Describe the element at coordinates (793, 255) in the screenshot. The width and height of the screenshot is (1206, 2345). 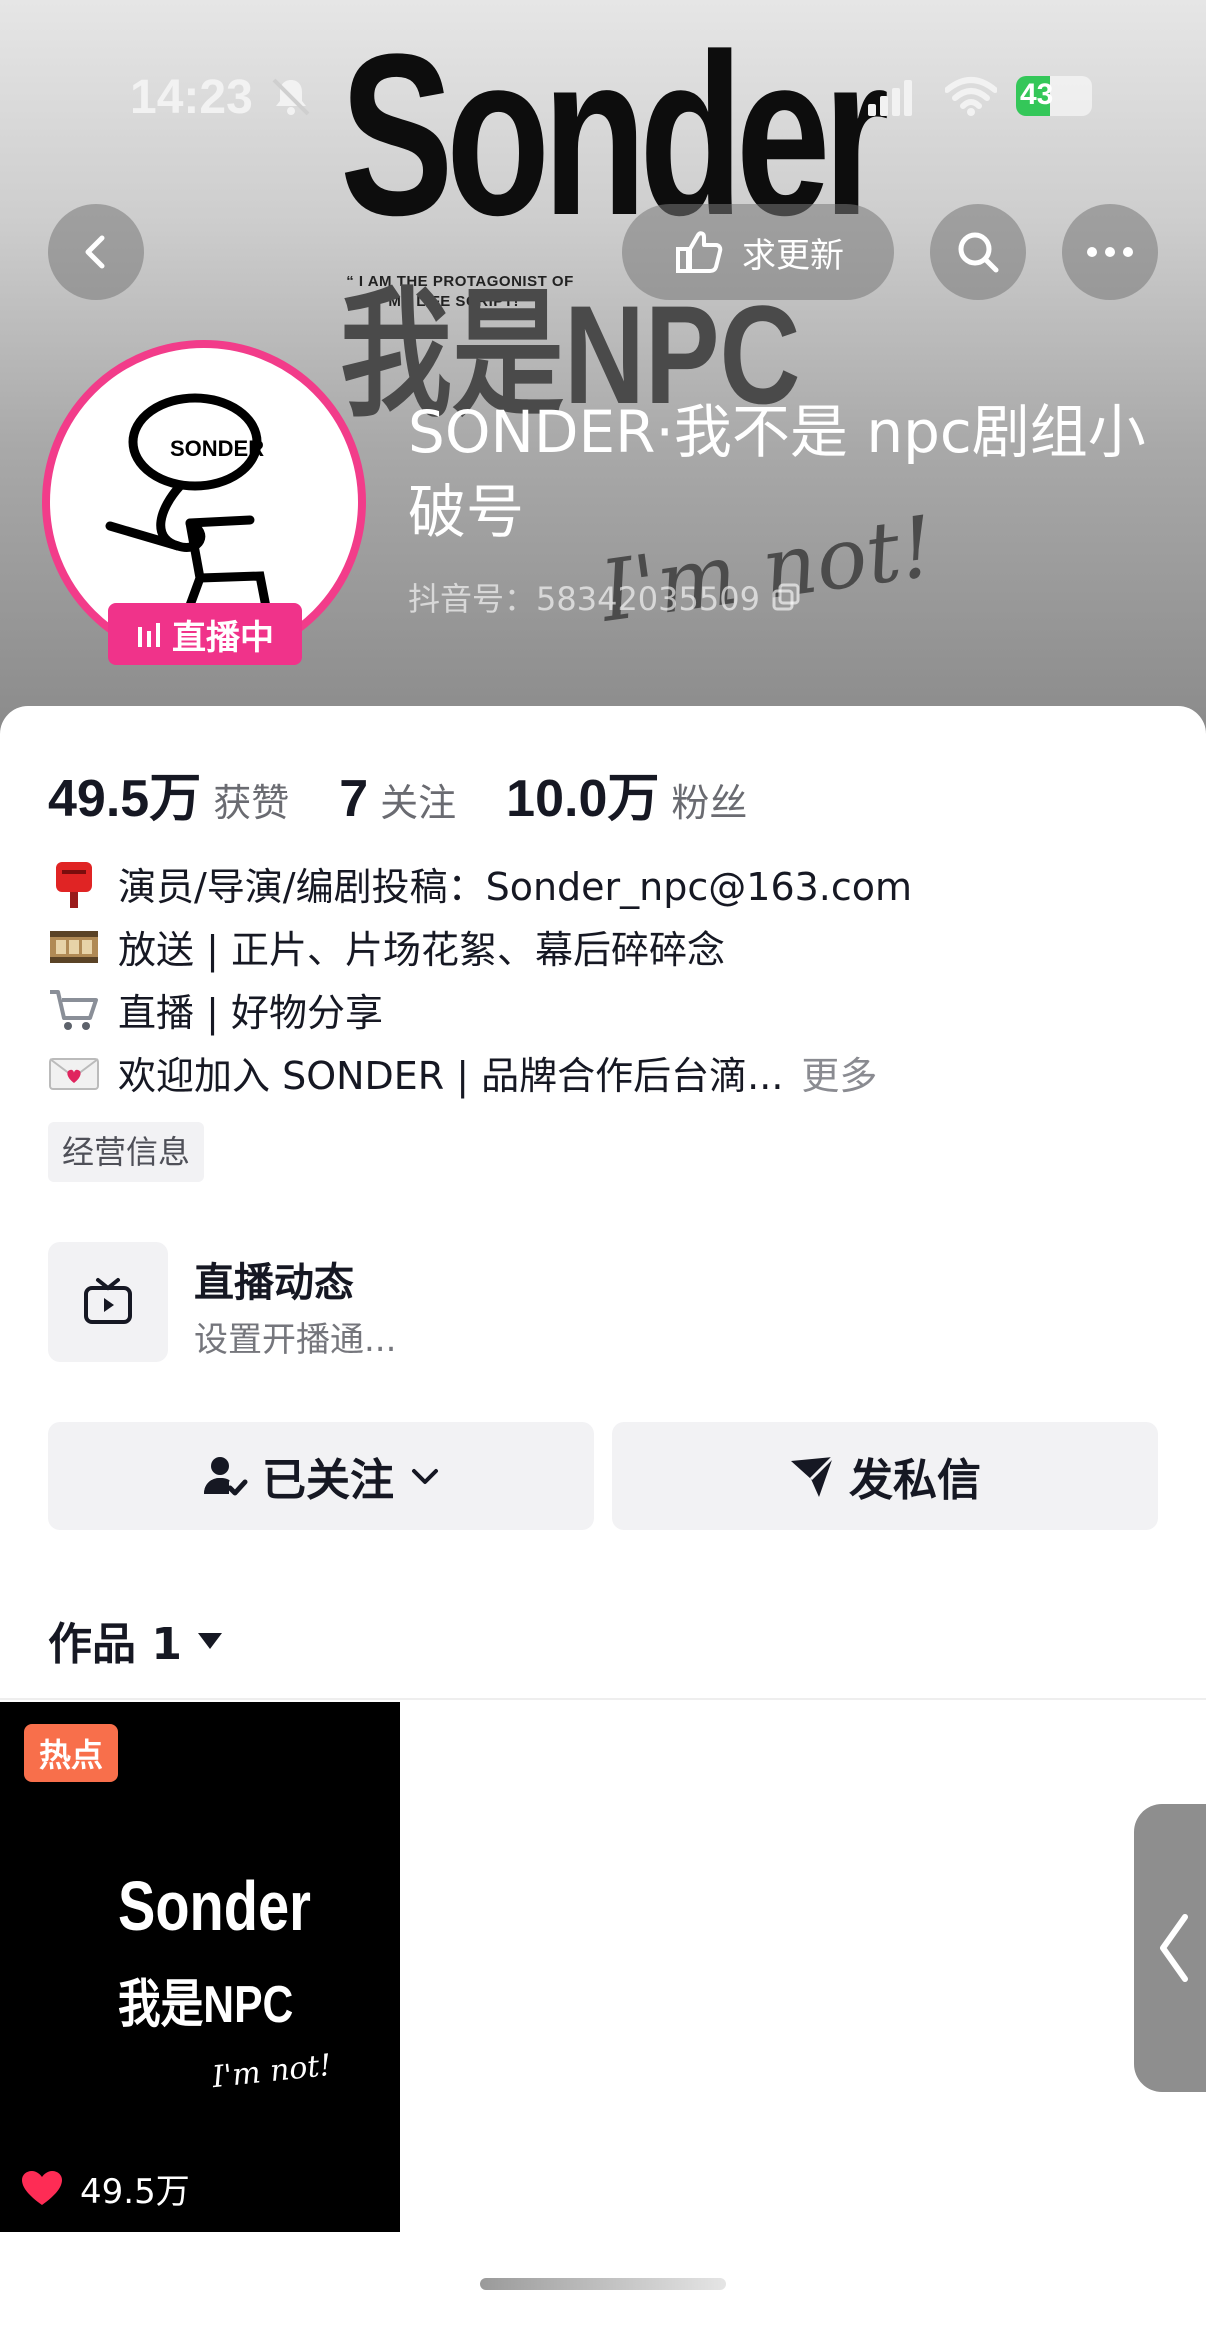
I see `request-update-label: 求更新` at that location.